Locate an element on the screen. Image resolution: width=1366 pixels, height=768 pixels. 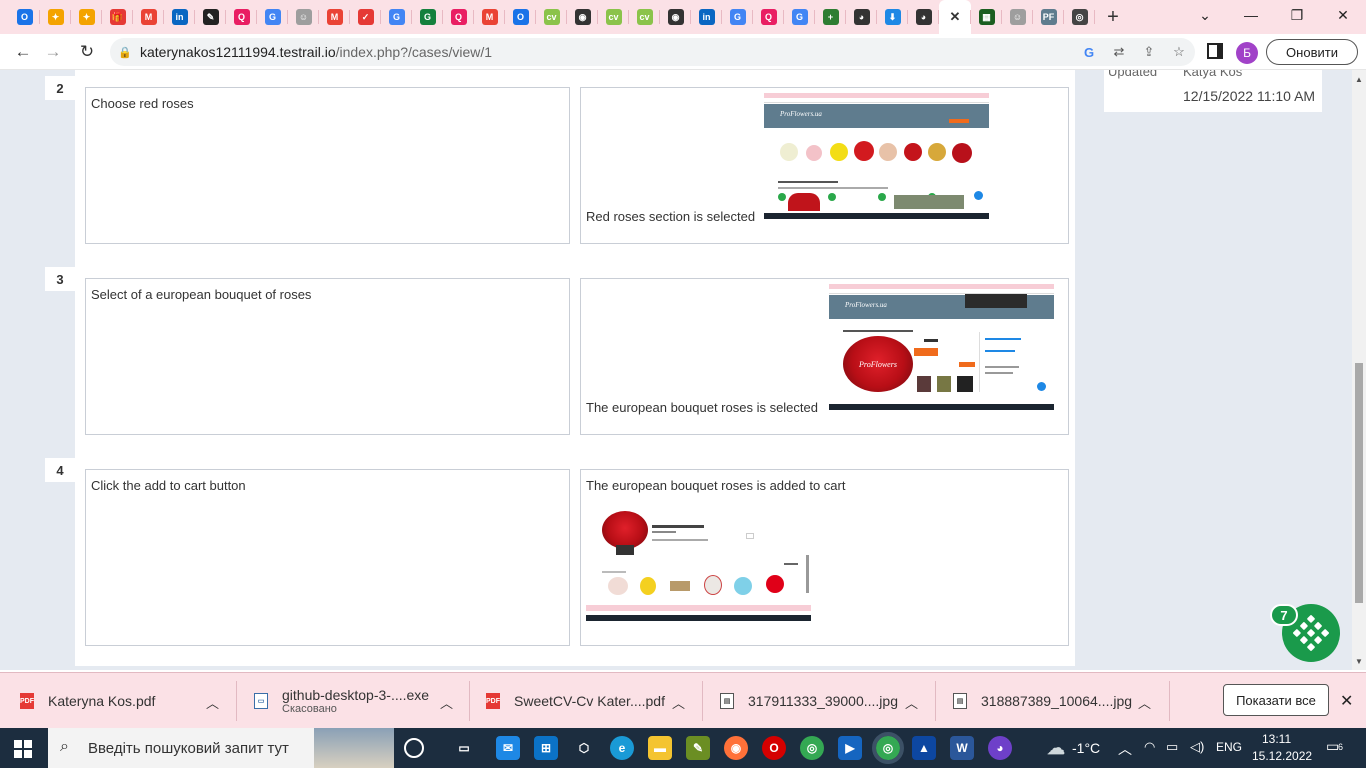
browser-tab: O is located at coordinates (520, 17).